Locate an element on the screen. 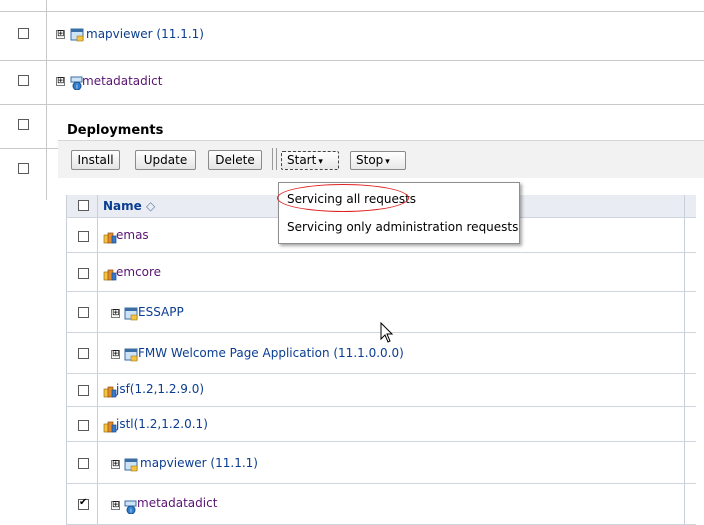 The height and width of the screenshot is (525, 704). row-checkbox-checked is located at coordinates (83, 503).